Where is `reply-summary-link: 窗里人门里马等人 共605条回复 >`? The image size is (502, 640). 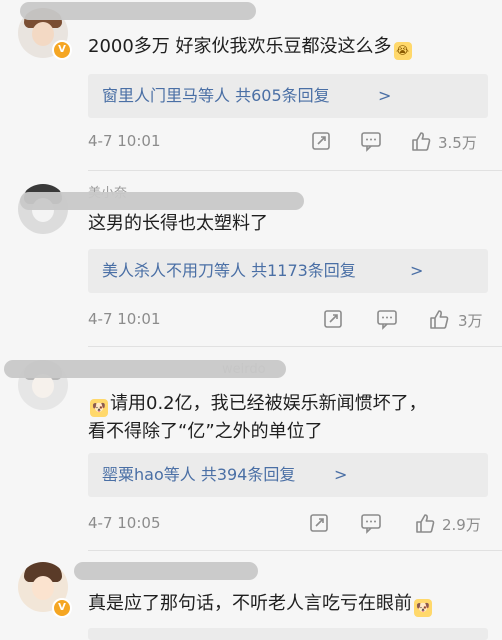
reply-summary-link: 窗里人门里马等人 共605条回复 > is located at coordinates (288, 96).